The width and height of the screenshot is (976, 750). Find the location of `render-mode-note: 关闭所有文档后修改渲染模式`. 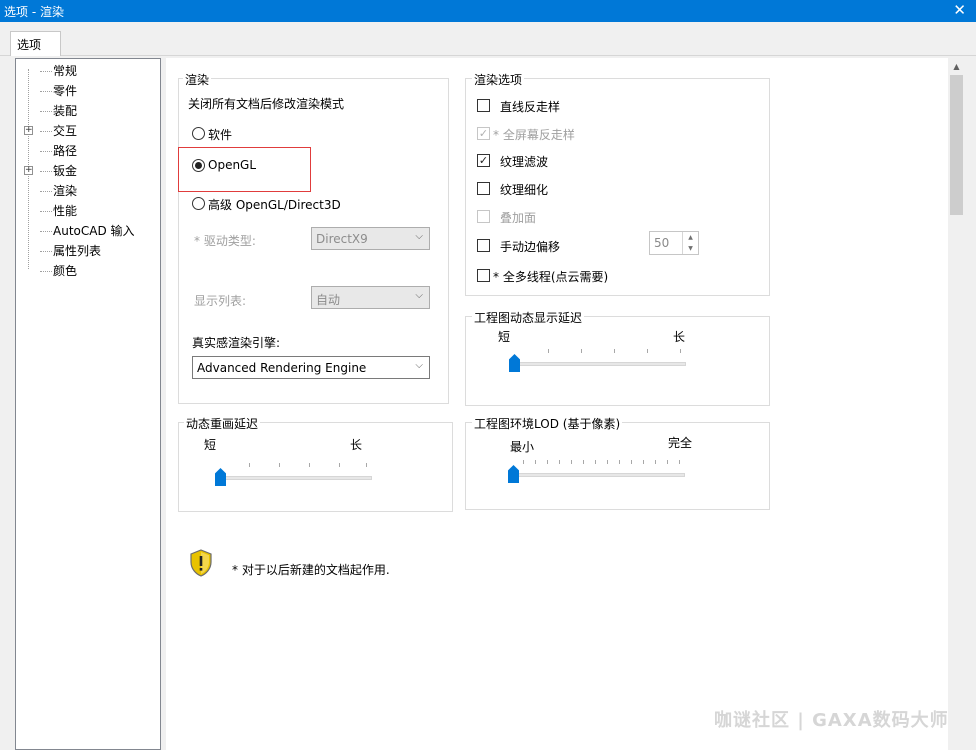

render-mode-note: 关闭所有文档后修改渲染模式 is located at coordinates (266, 104).